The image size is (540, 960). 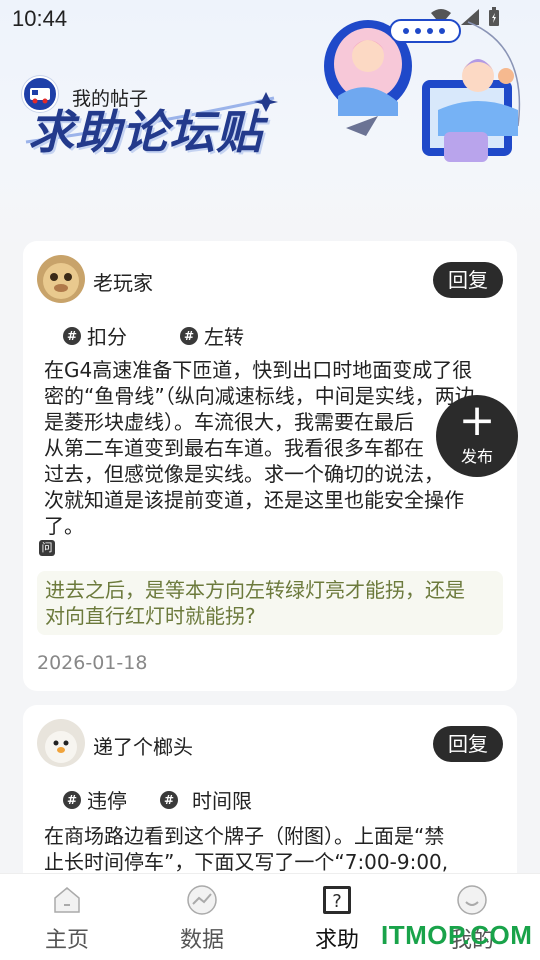 I want to click on question-line: 进去之后，是等本方向左转绿灯亮才能拐，还是, so click(x=255, y=590).